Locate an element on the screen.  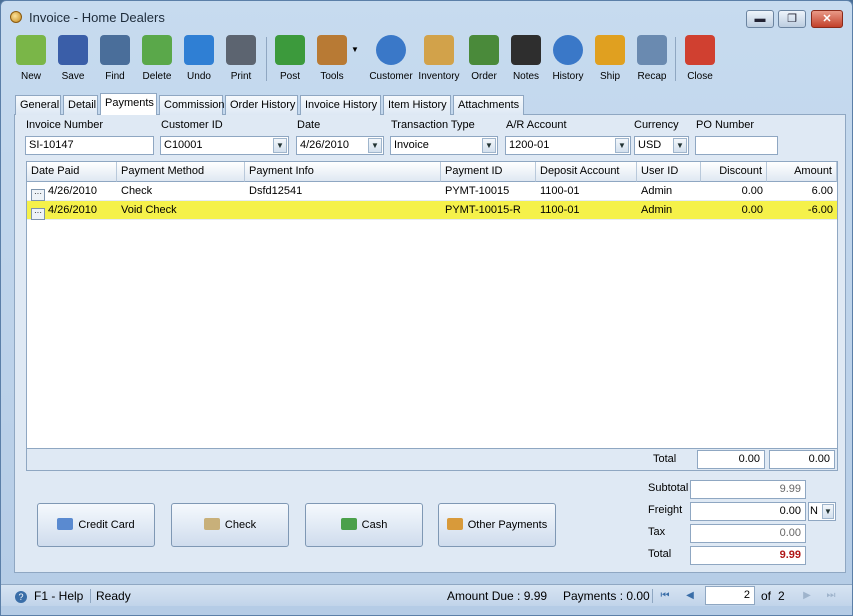
inventory-button: Inventory is located at coordinates (439, 61).